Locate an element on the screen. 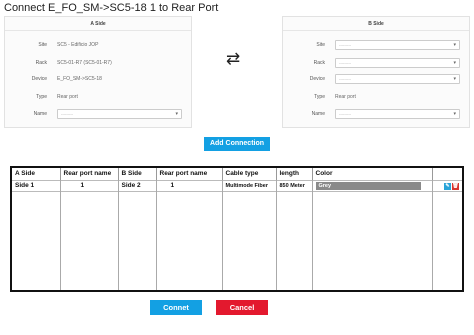 The height and width of the screenshot is (335, 474). b-rack-select: --------- ▾ is located at coordinates (397, 63).